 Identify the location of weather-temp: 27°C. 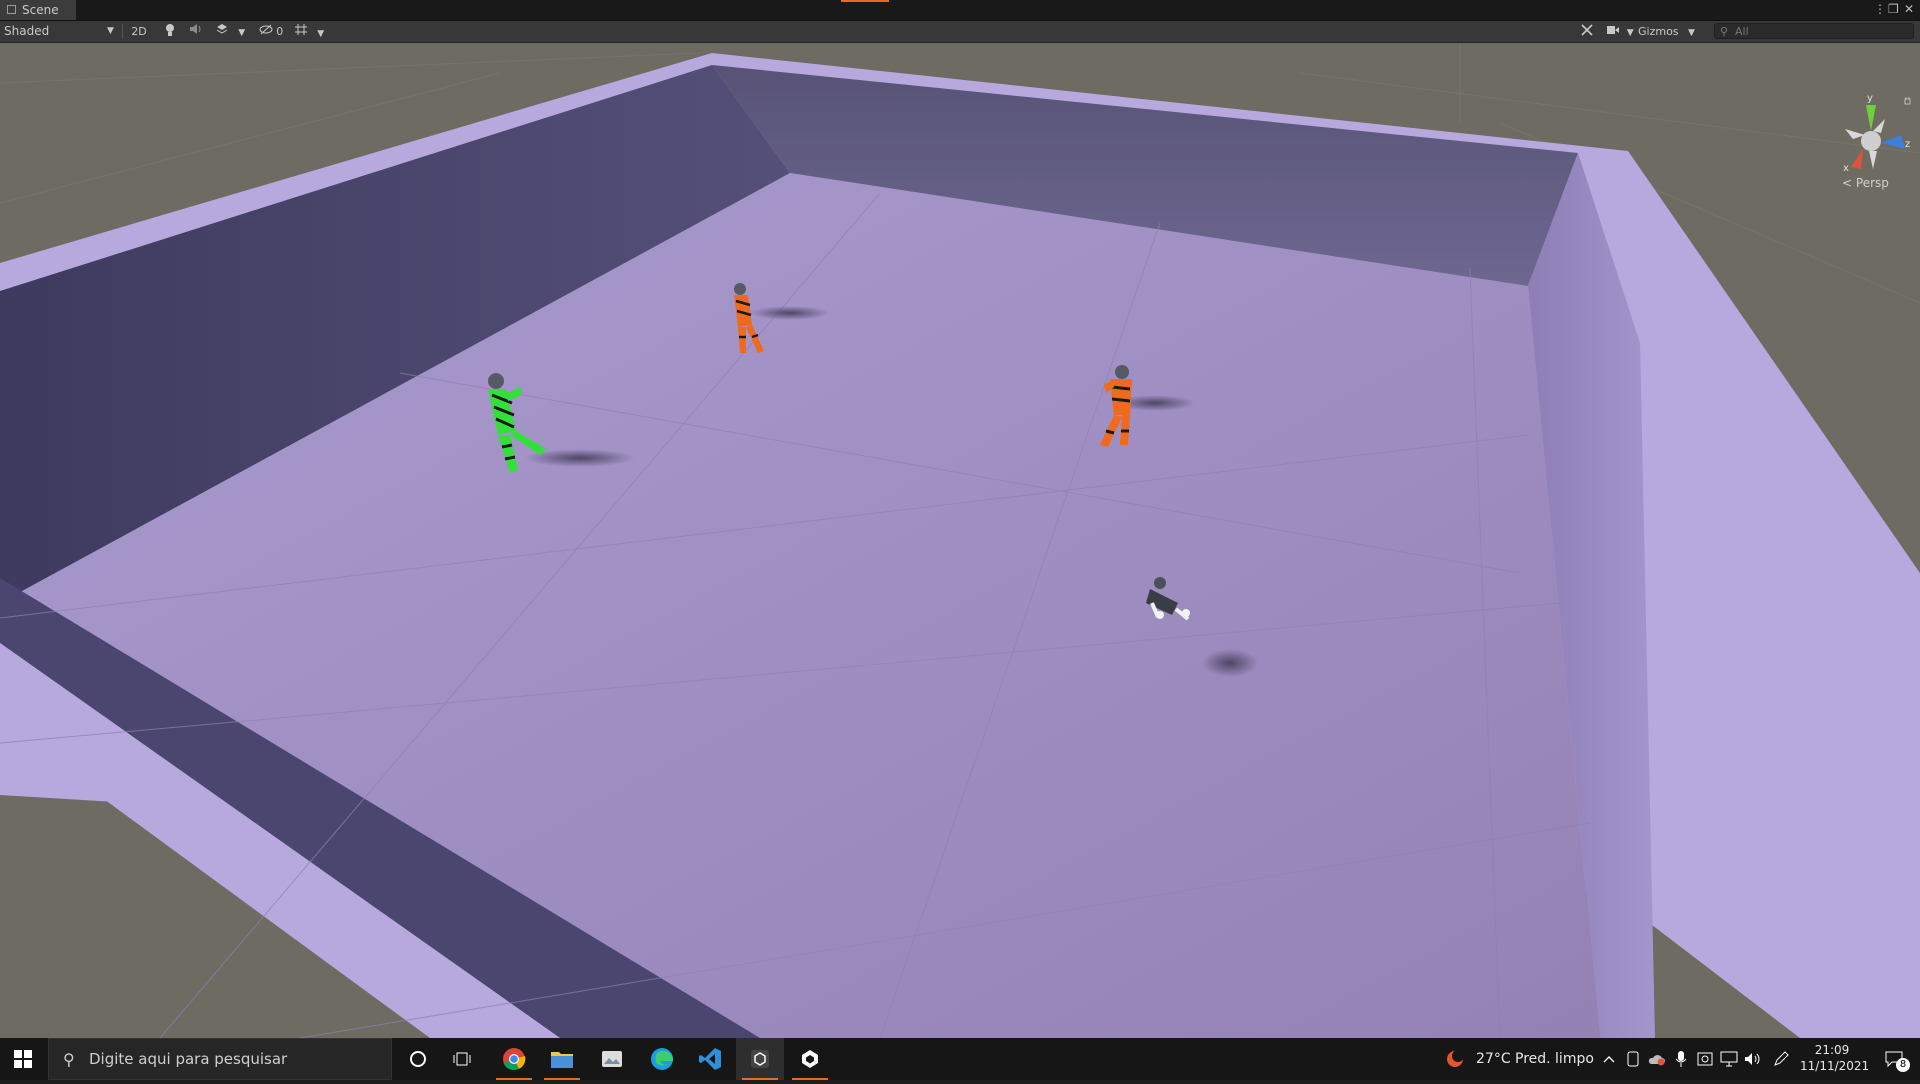
(1493, 1059).